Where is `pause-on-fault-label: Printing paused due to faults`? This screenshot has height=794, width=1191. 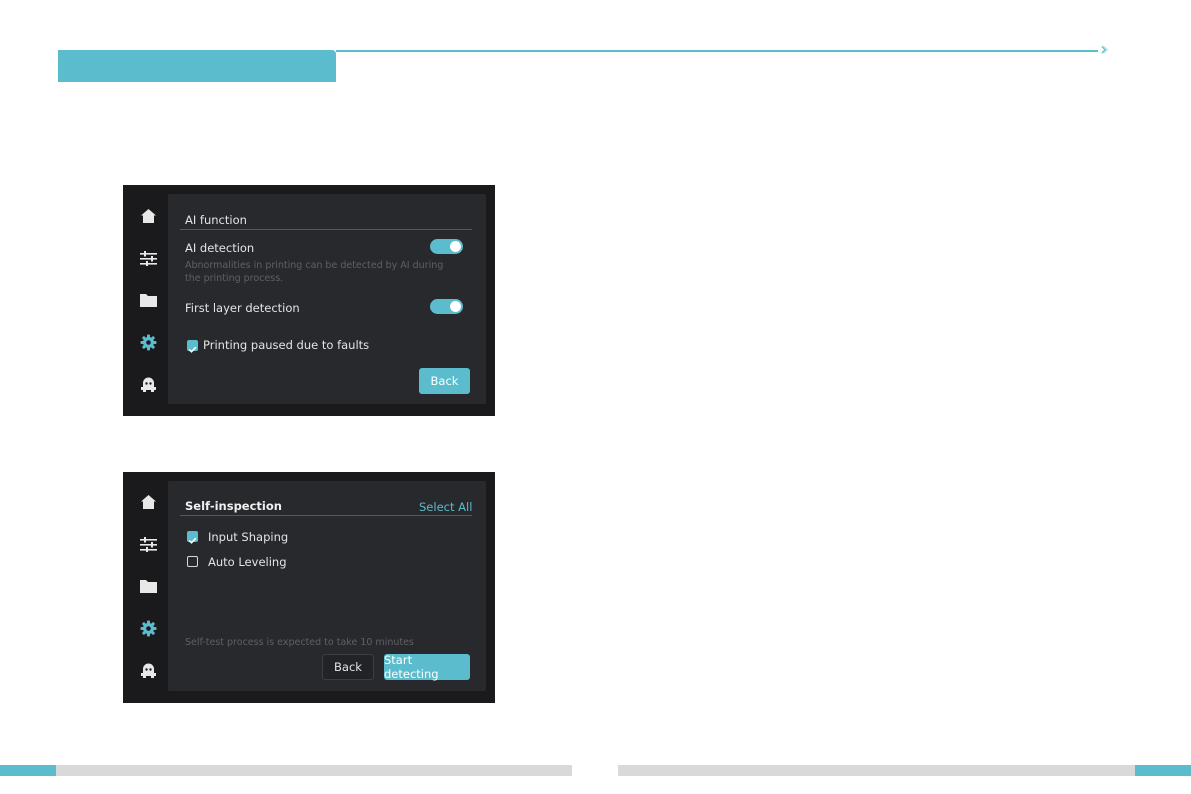 pause-on-fault-label: Printing paused due to faults is located at coordinates (286, 345).